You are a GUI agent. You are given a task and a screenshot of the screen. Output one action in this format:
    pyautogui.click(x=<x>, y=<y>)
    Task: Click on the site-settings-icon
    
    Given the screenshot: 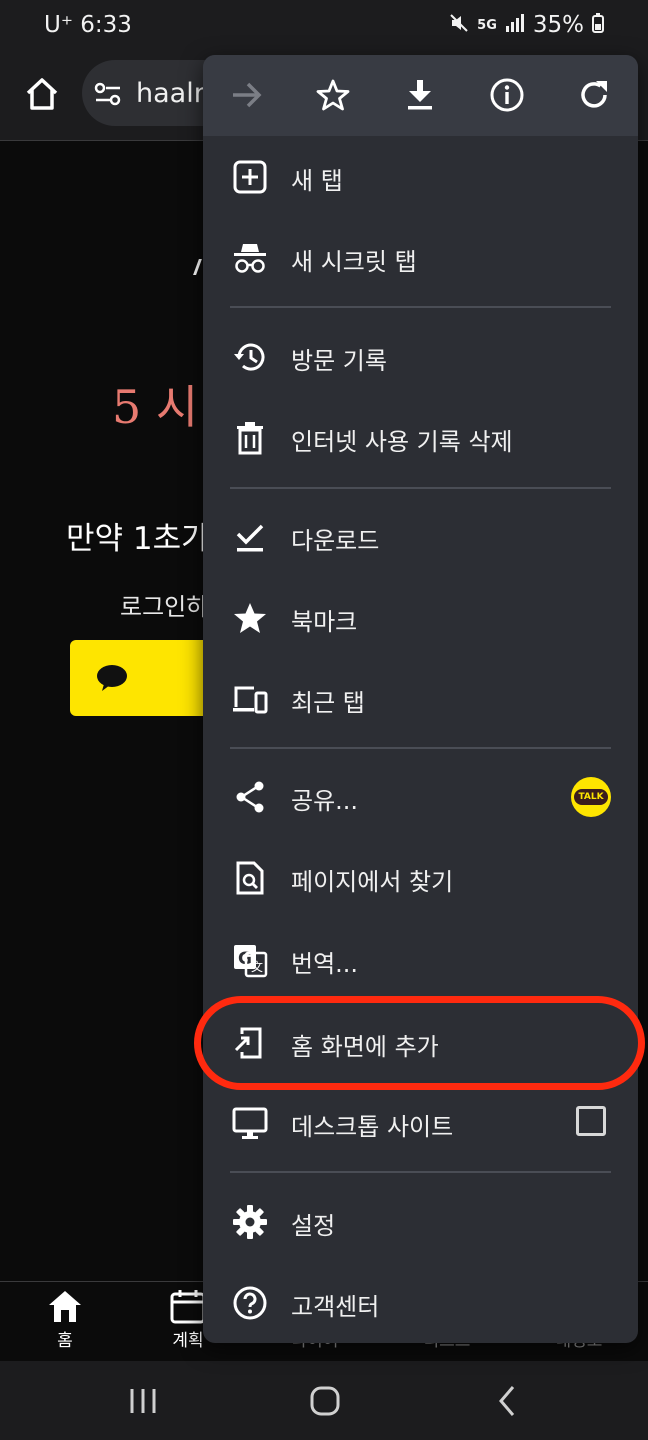 What is the action you would take?
    pyautogui.click(x=108, y=94)
    